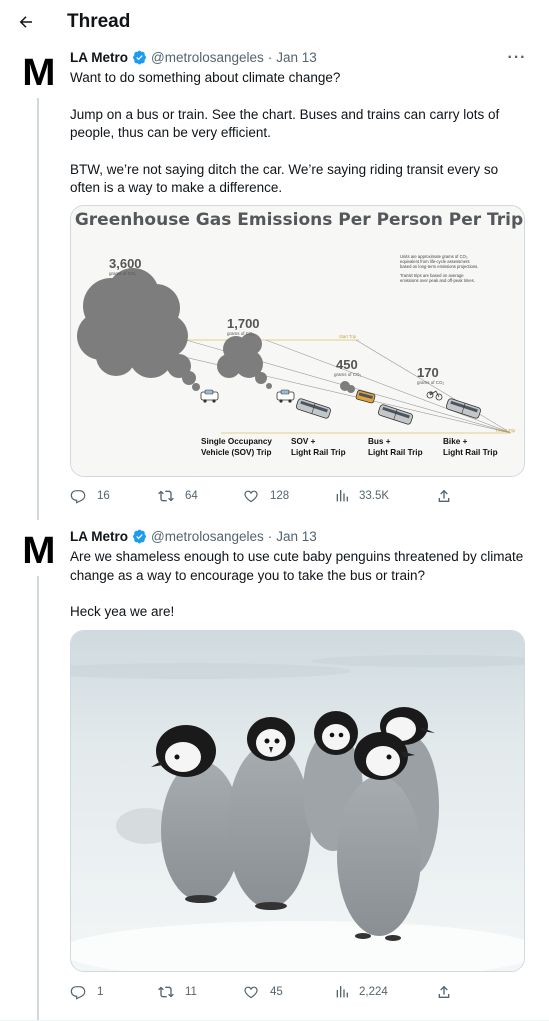 The height and width of the screenshot is (1021, 549). What do you see at coordinates (125, 263) in the screenshot?
I see `value-sov: 3,600` at bounding box center [125, 263].